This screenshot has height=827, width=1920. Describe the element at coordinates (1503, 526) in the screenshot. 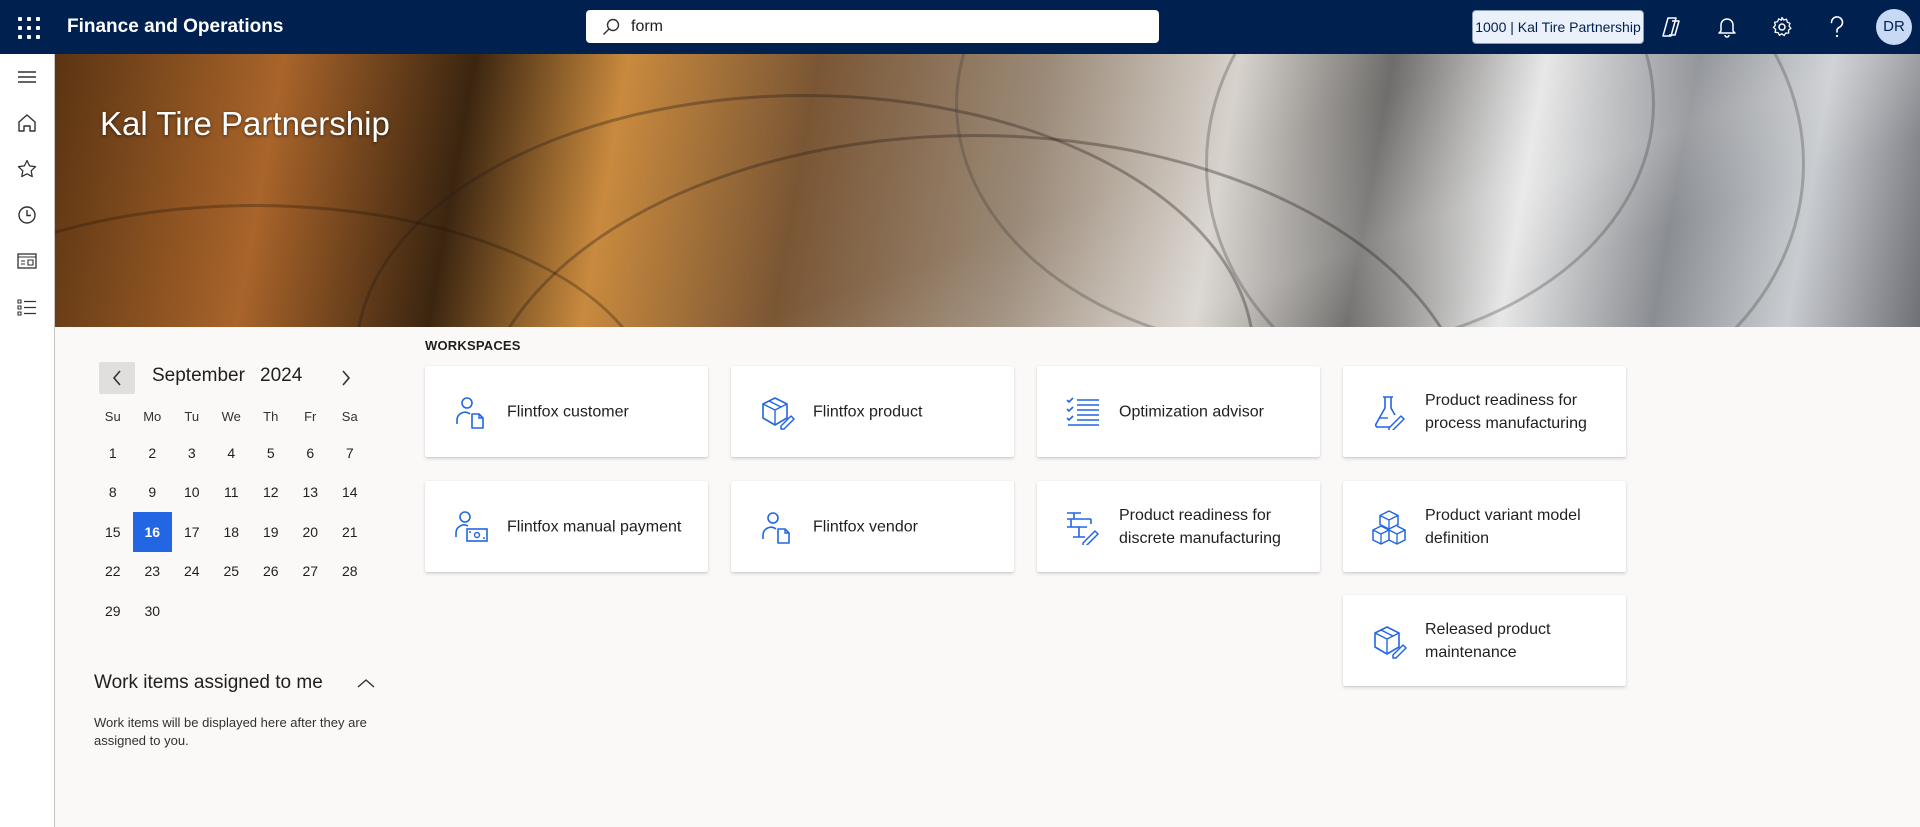

I see `workspace-tile-label: Product variant model definition` at that location.